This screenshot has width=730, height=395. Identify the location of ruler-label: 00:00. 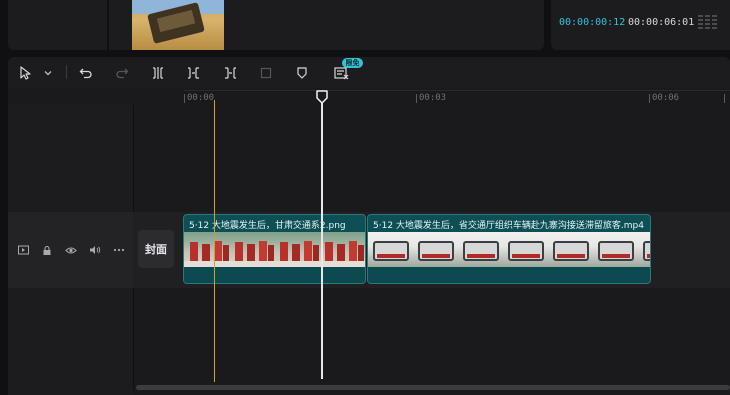
(201, 98).